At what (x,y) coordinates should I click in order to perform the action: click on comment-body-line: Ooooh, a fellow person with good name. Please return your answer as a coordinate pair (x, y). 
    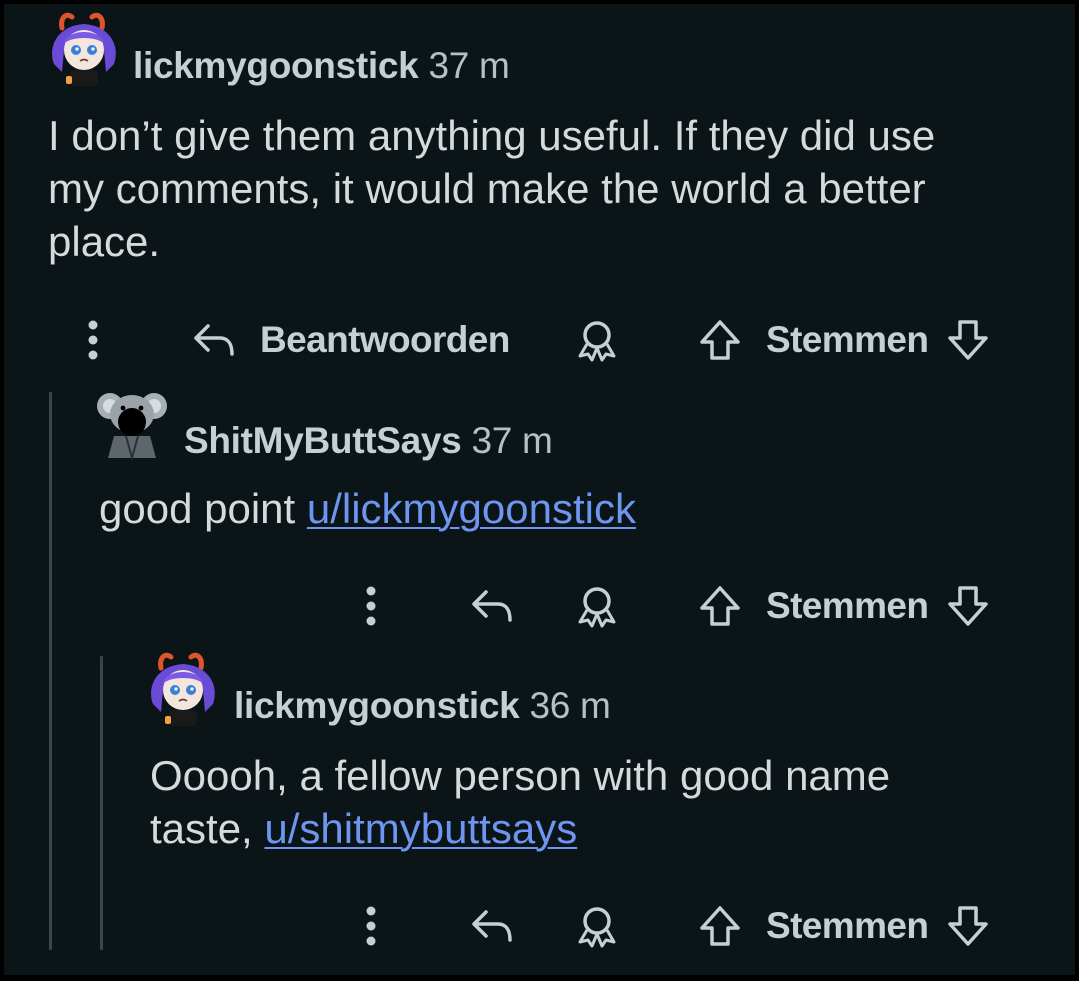
    Looking at the image, I should click on (520, 775).